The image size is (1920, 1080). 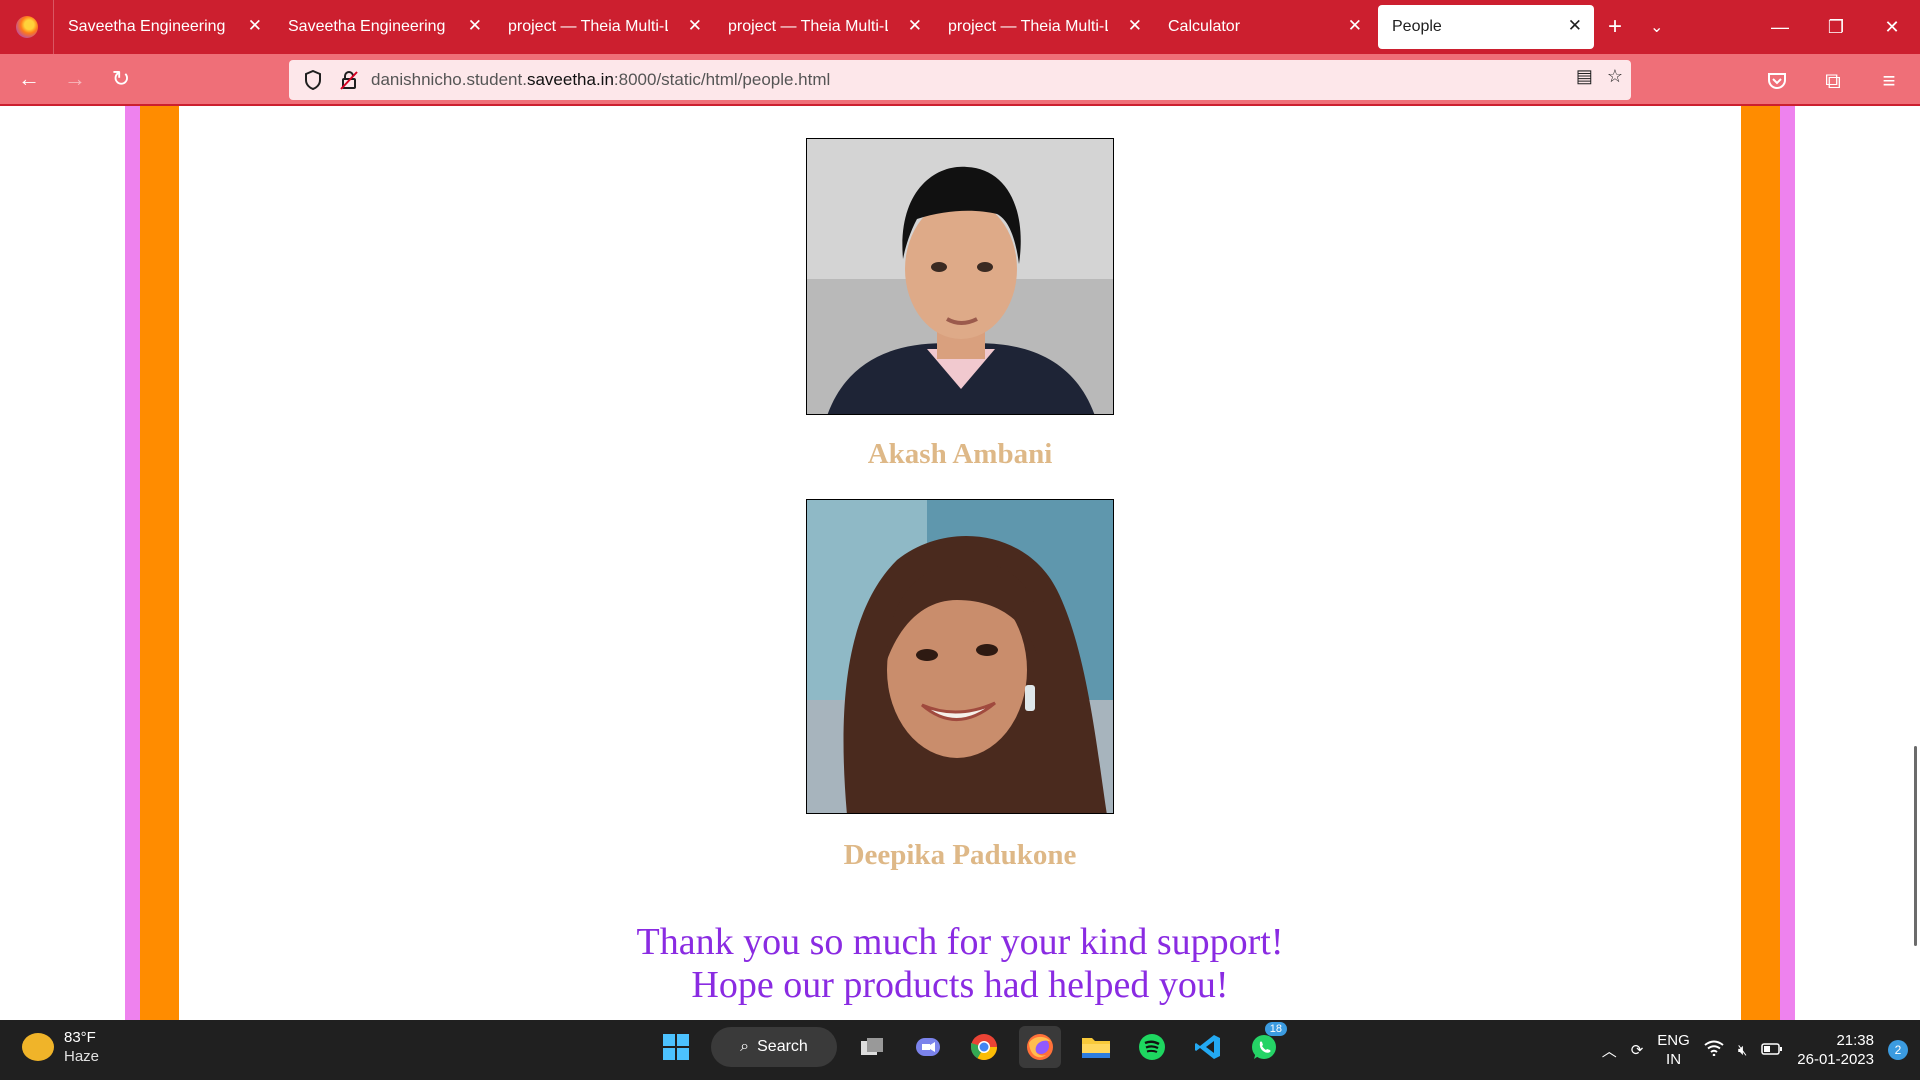 What do you see at coordinates (1742, 1050) in the screenshot?
I see `volume-muted-icon: 🔇︎` at bounding box center [1742, 1050].